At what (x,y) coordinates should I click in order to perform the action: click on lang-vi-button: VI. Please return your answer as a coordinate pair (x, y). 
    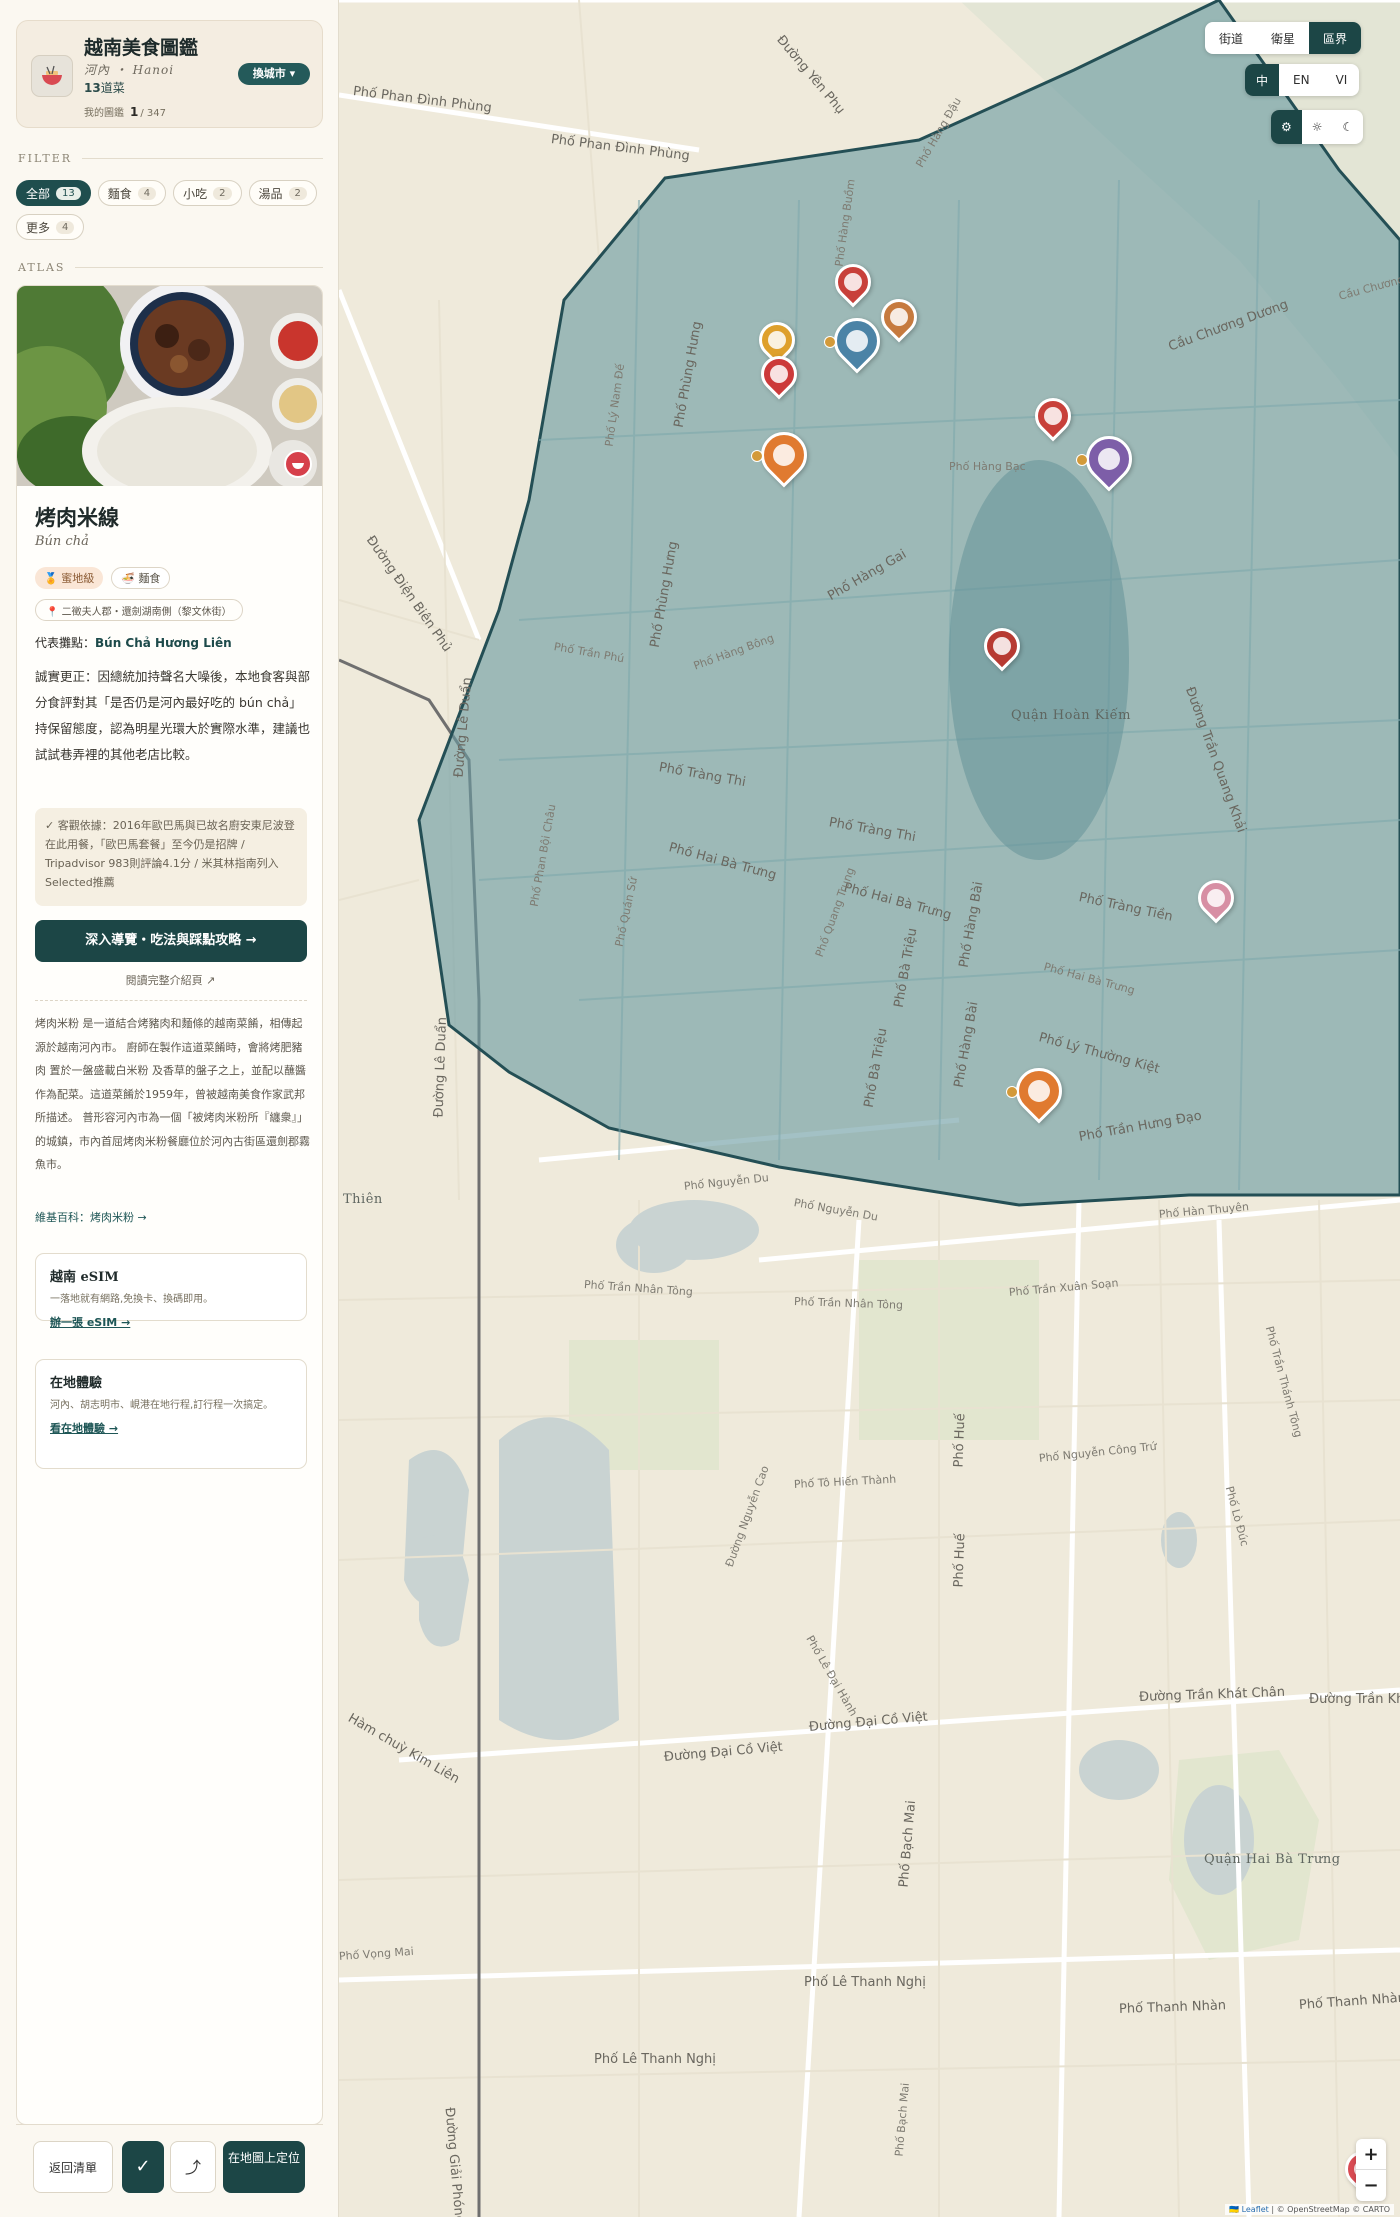
    Looking at the image, I should click on (1342, 80).